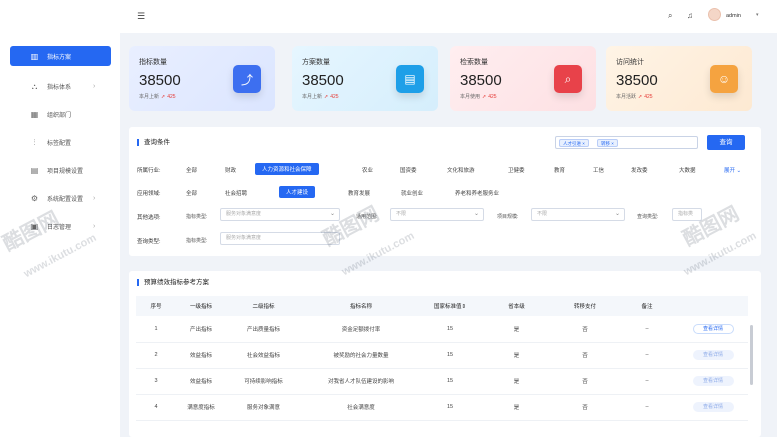 Image resolution: width=777 pixels, height=437 pixels. What do you see at coordinates (201, 329) in the screenshot?
I see `cell-l1: 产出指标` at bounding box center [201, 329].